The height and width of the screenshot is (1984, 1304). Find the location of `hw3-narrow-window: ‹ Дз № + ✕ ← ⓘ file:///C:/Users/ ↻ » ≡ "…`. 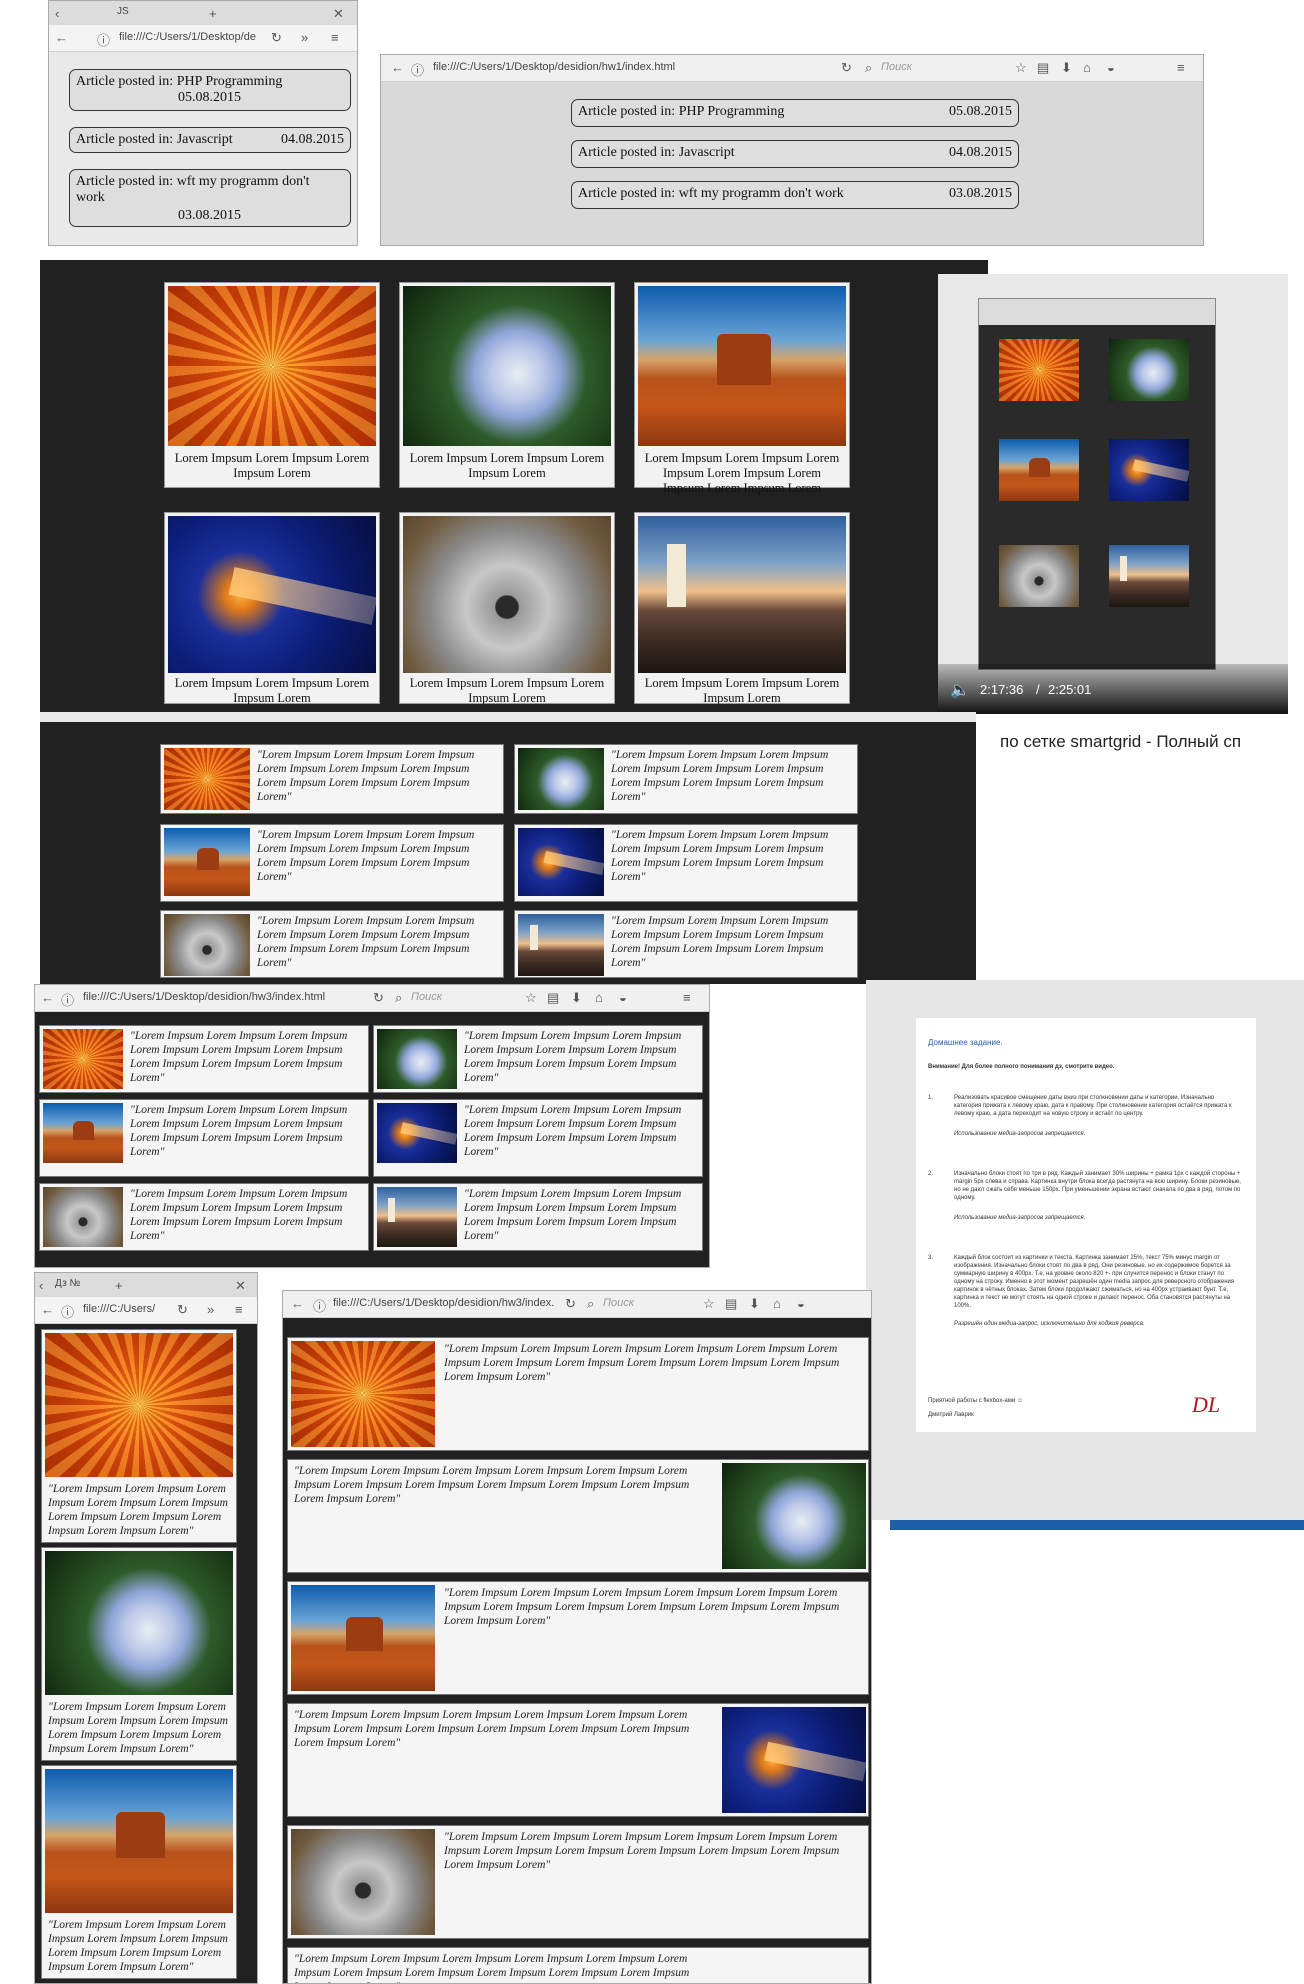

hw3-narrow-window: ‹ Дз № + ✕ ← ⓘ file:///C:/Users/ ↻ » ≡ "… is located at coordinates (146, 1628).